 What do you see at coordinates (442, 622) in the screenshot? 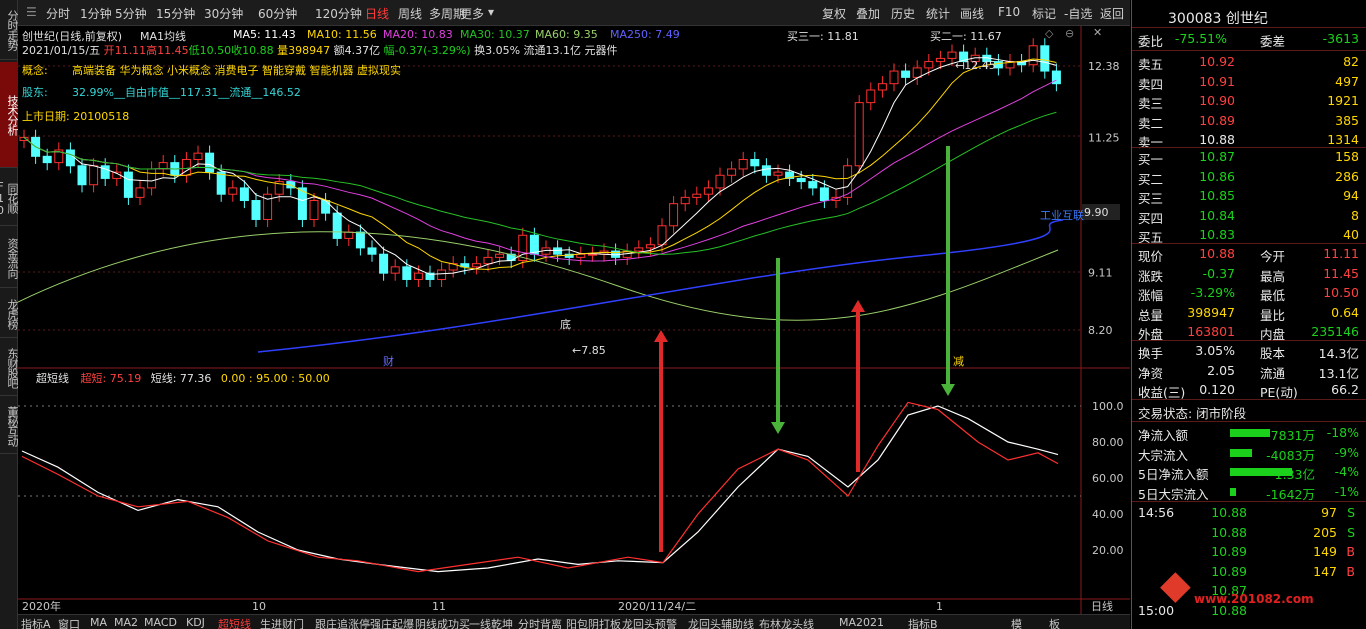
I see `bottom-tab-10: 阴线成功买` at bounding box center [442, 622].